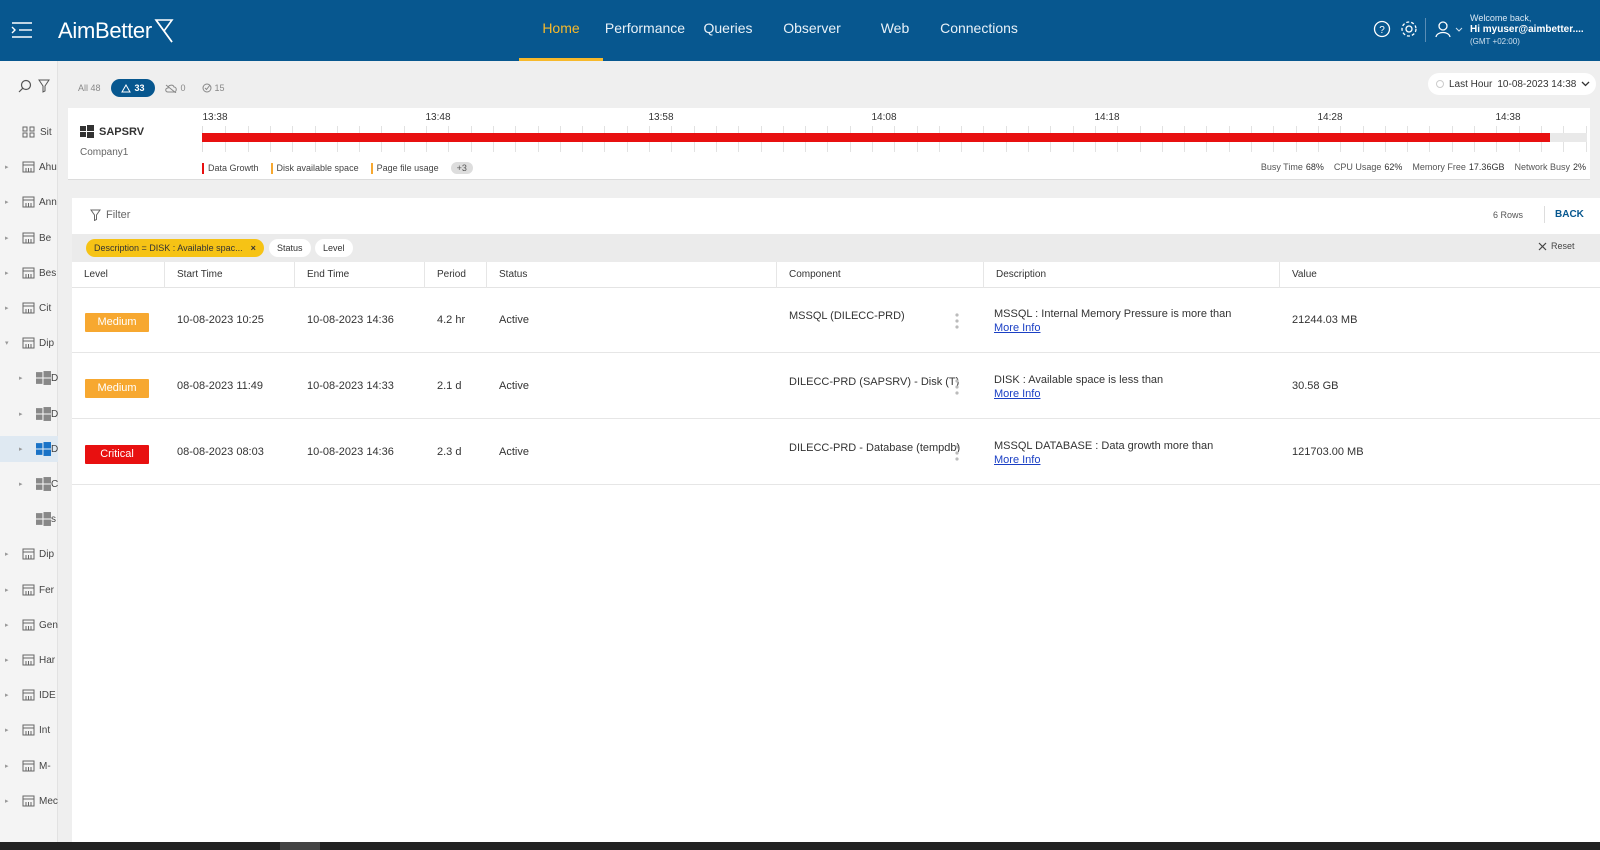  Describe the element at coordinates (29, 695) in the screenshot. I see `sidebar-item: ▸ IDE` at that location.